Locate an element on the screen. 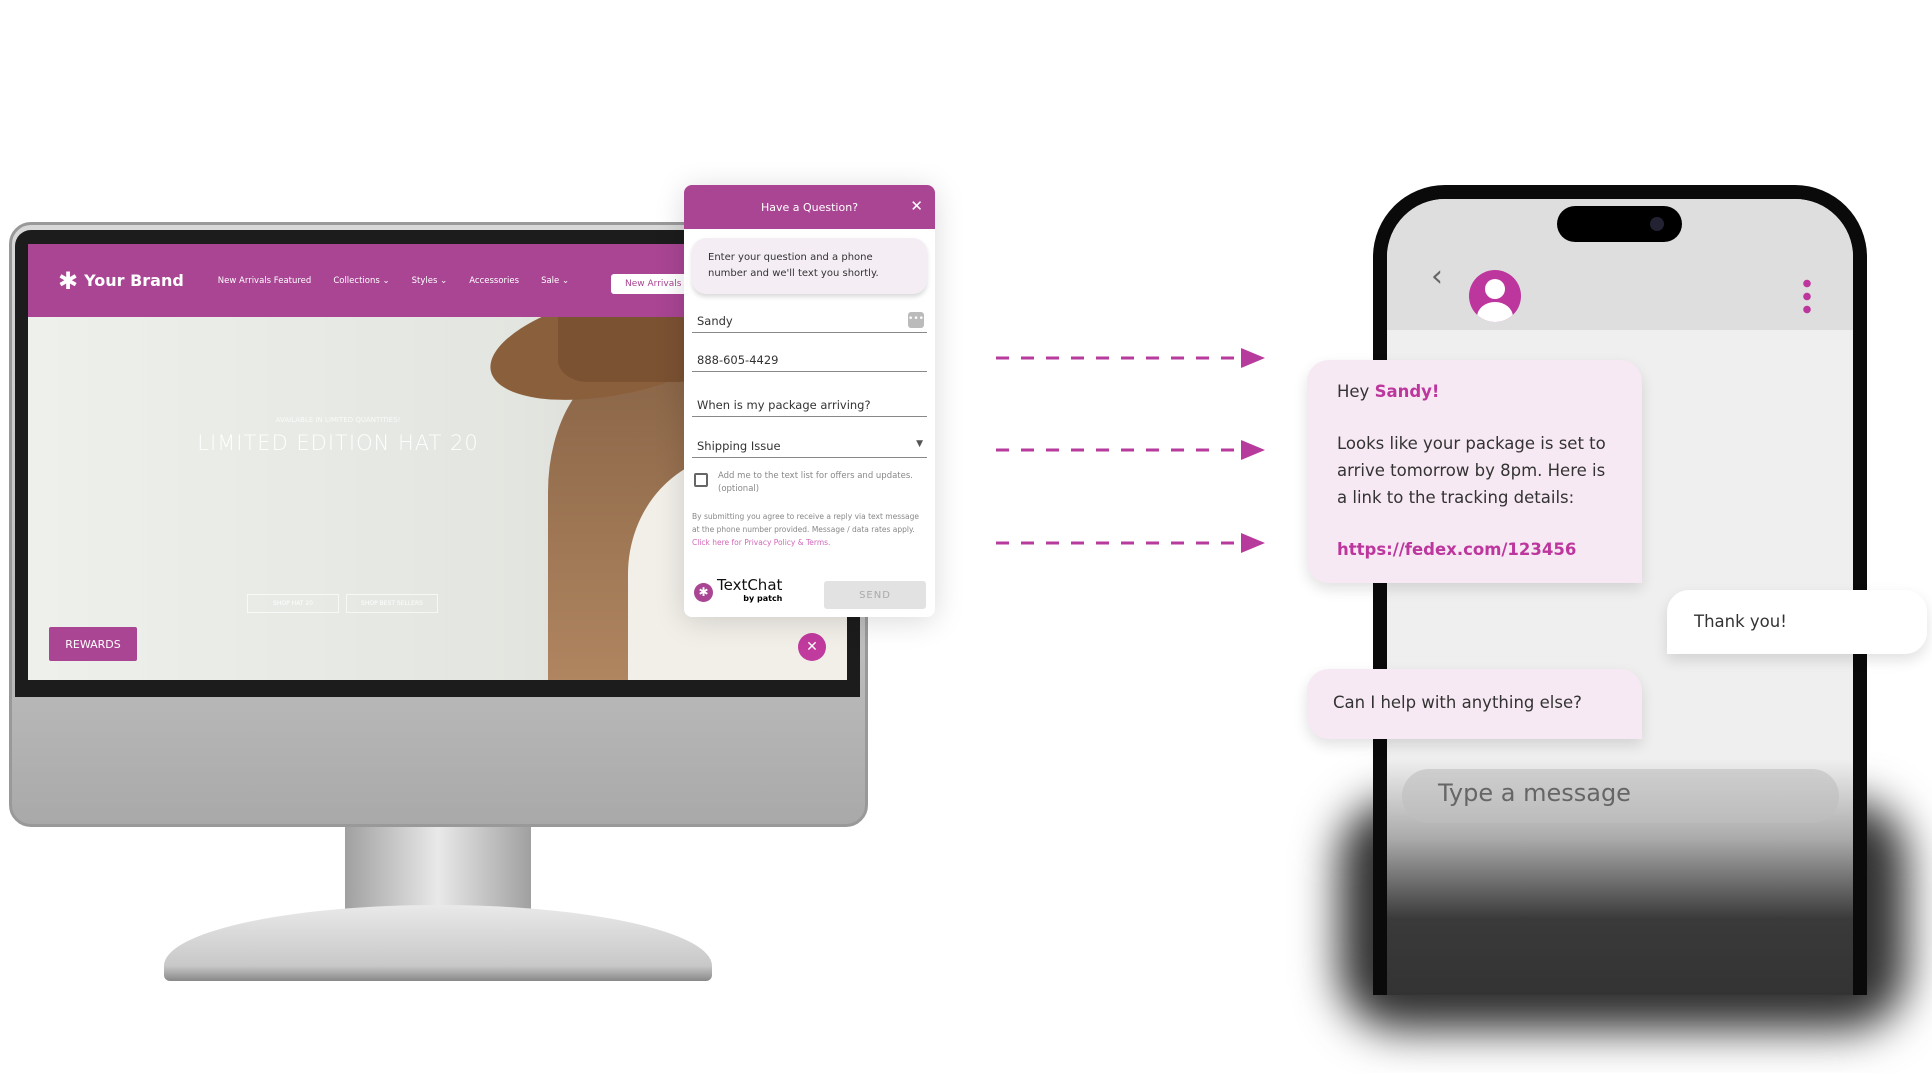  textchat-logo: ✱ TextChat by patch is located at coordinates (738, 591).